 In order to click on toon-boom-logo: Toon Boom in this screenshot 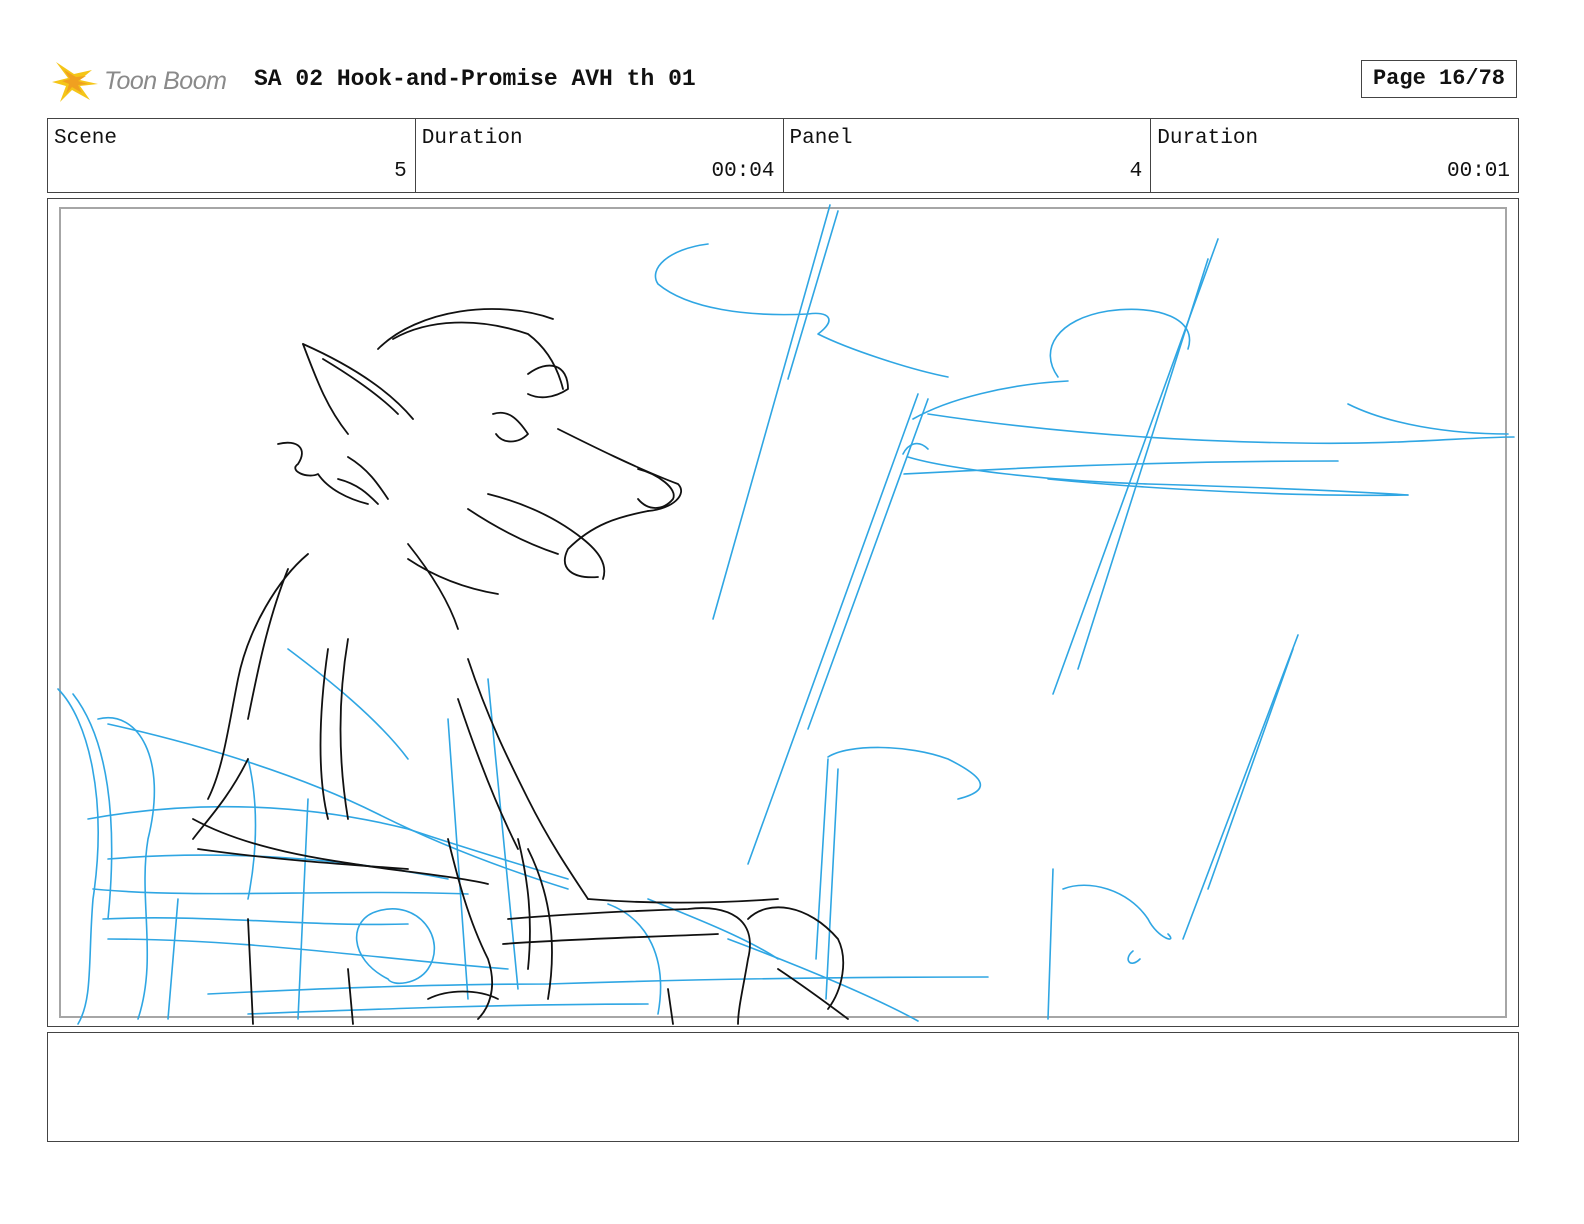, I will do `click(147, 81)`.